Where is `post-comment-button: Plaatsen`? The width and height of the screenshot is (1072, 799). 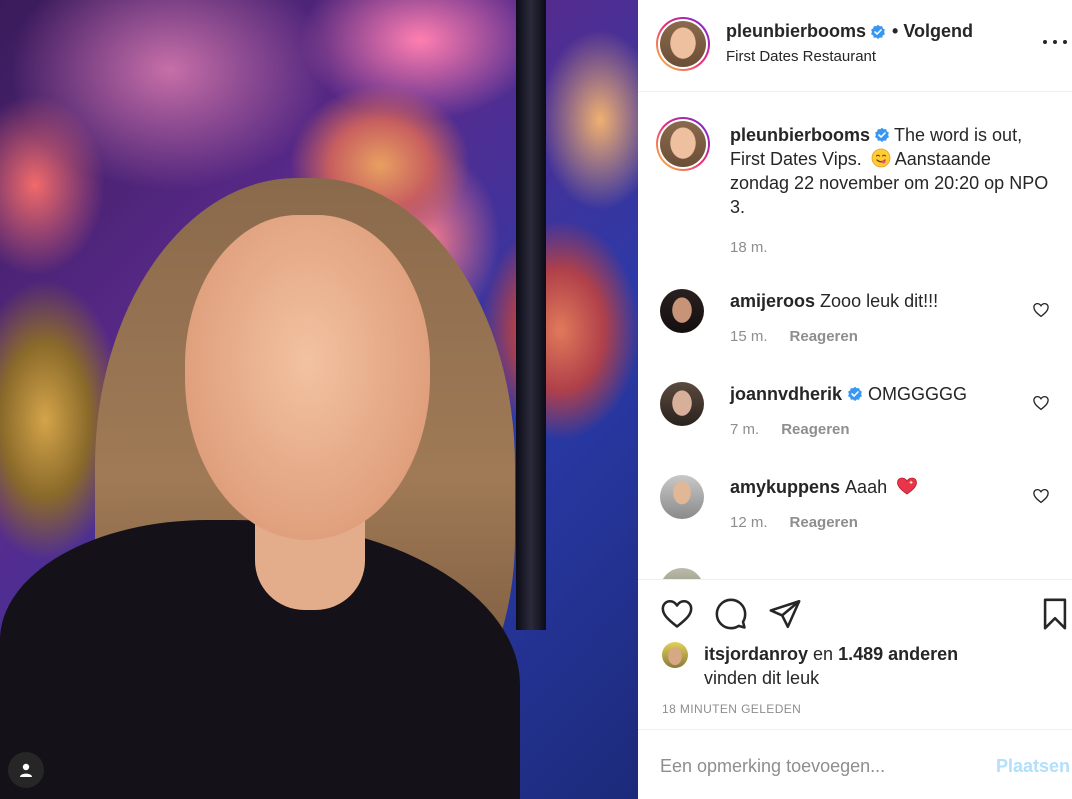 post-comment-button: Plaatsen is located at coordinates (1033, 766).